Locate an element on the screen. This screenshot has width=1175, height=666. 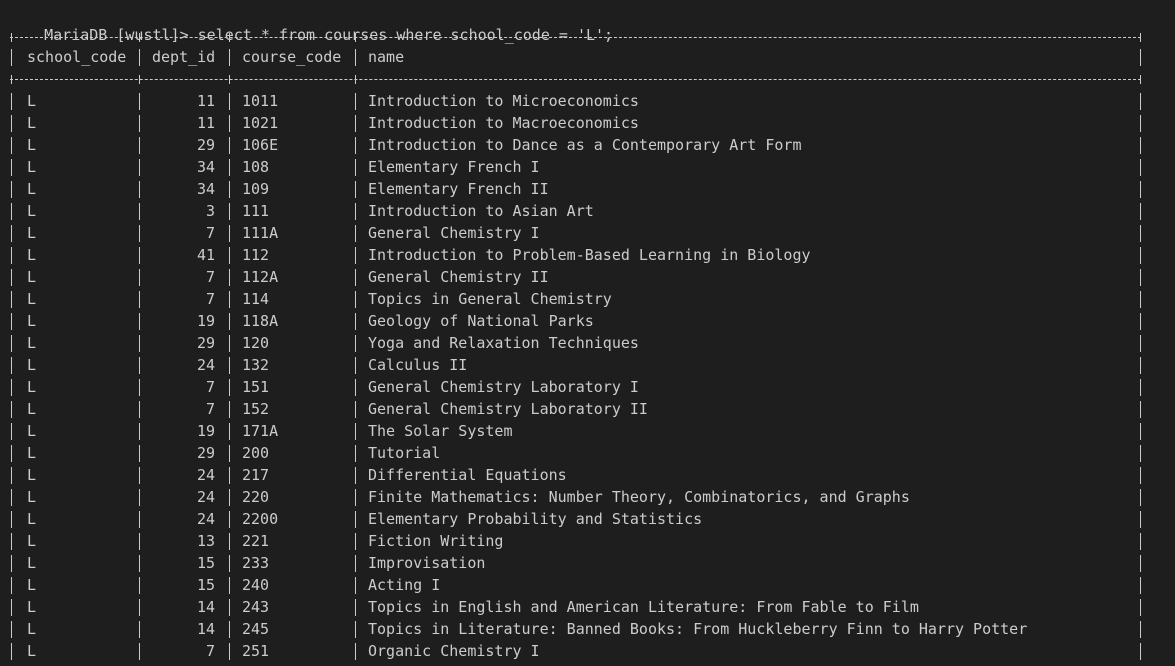
cell-name: Differential Equations is located at coordinates (467, 475).